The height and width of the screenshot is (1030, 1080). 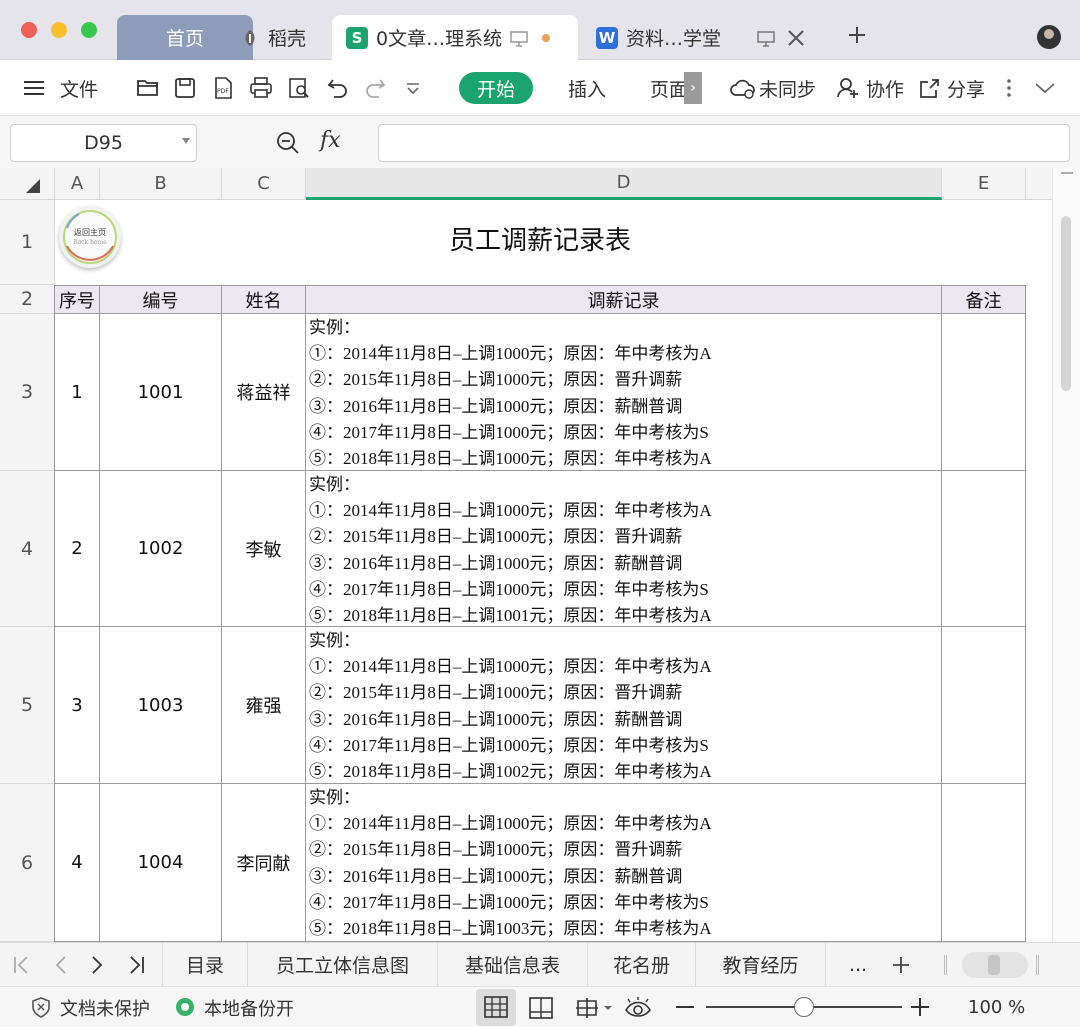 What do you see at coordinates (984, 299) in the screenshot?
I see `header-cell-note: 备注` at bounding box center [984, 299].